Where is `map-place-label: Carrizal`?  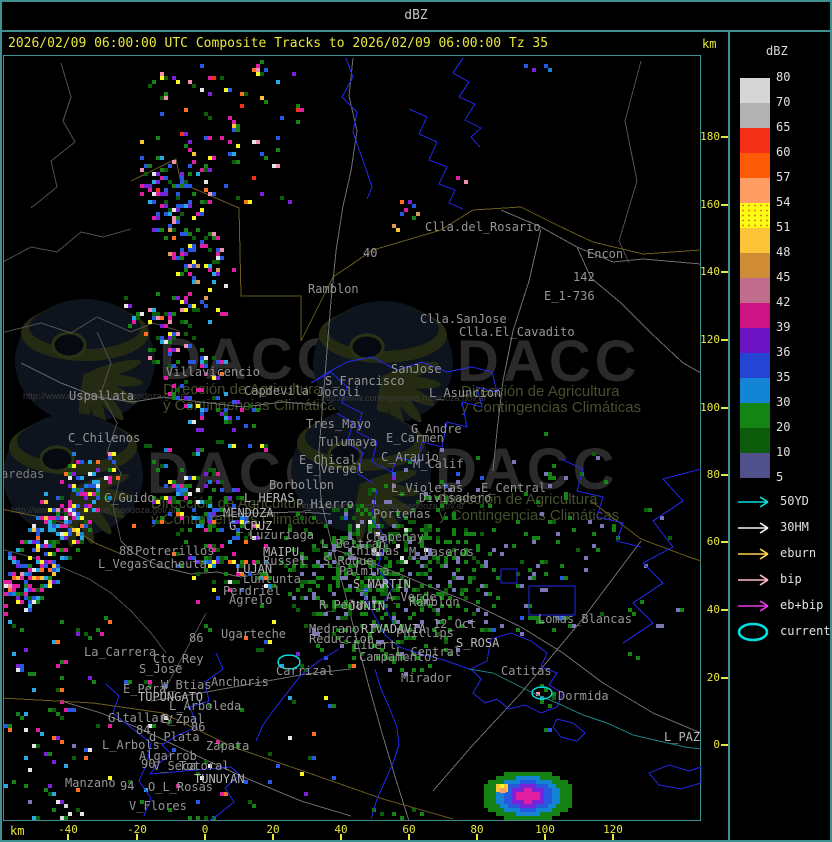 map-place-label: Carrizal is located at coordinates (305, 671).